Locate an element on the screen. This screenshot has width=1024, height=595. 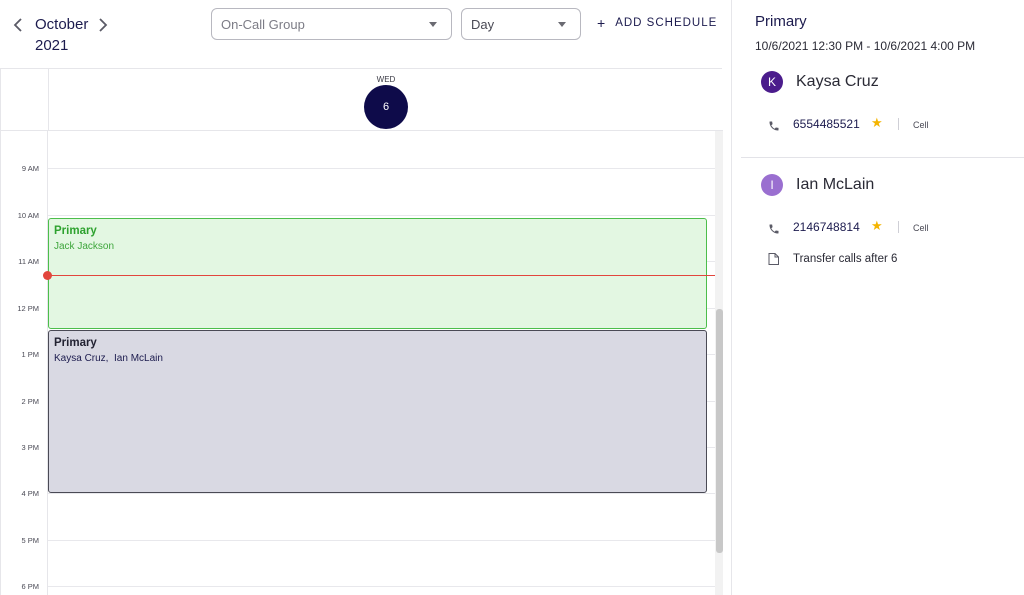
chevron-left-icon is located at coordinates (17, 25).